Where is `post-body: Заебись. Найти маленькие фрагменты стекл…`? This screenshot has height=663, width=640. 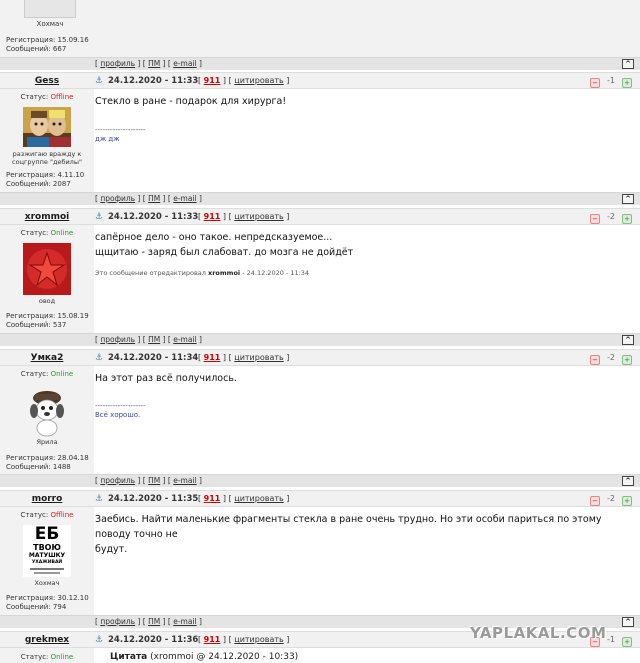 post-body: Заебись. Найти маленькие фрагменты стекл… is located at coordinates (355, 534).